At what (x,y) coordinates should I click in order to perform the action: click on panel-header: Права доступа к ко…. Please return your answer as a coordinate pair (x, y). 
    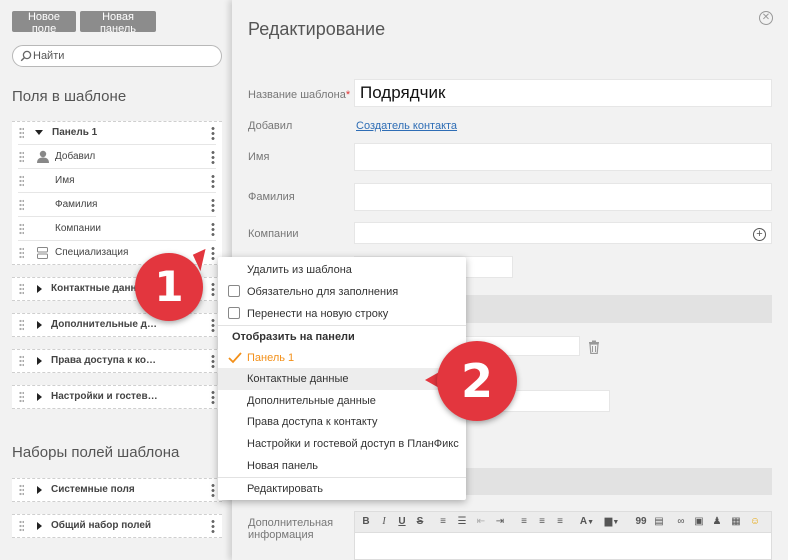
    Looking at the image, I should click on (117, 361).